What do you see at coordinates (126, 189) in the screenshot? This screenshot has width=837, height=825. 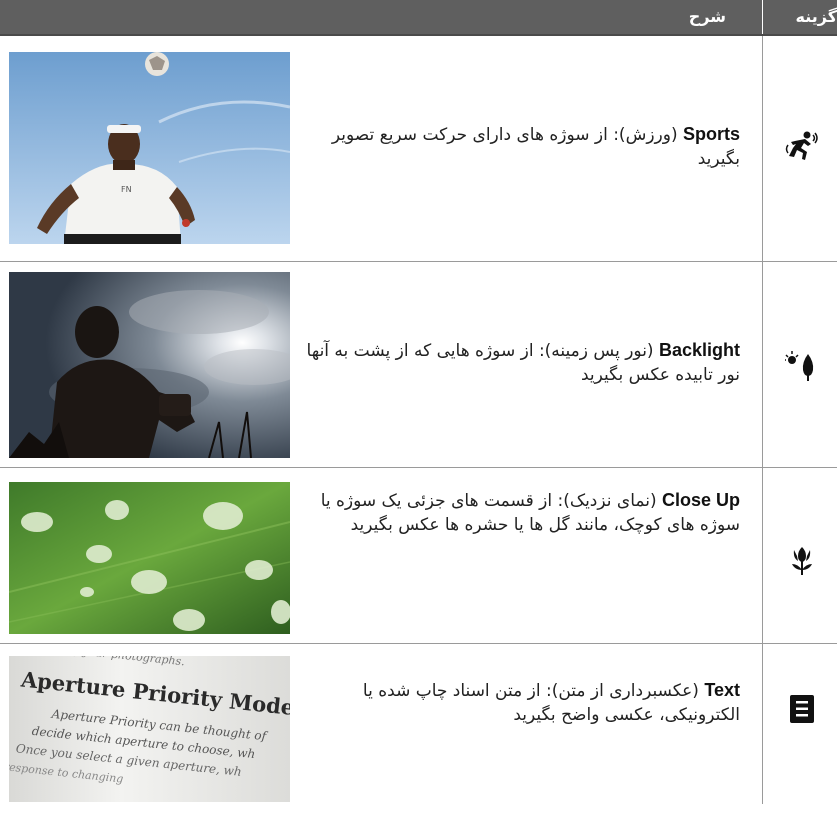 I see `svg-text: FN` at bounding box center [126, 189].